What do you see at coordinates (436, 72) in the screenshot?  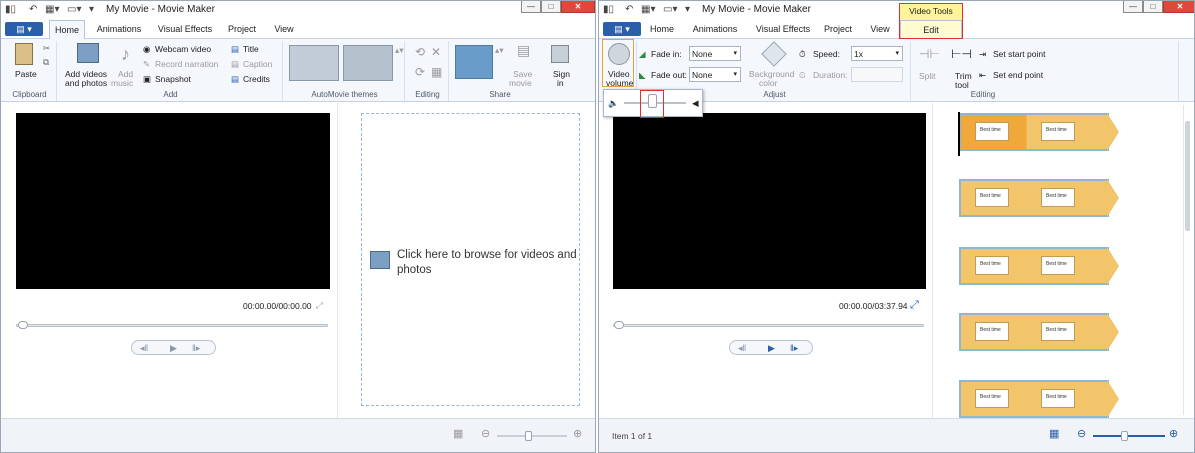 I see `select-all-icon: ▦` at bounding box center [436, 72].